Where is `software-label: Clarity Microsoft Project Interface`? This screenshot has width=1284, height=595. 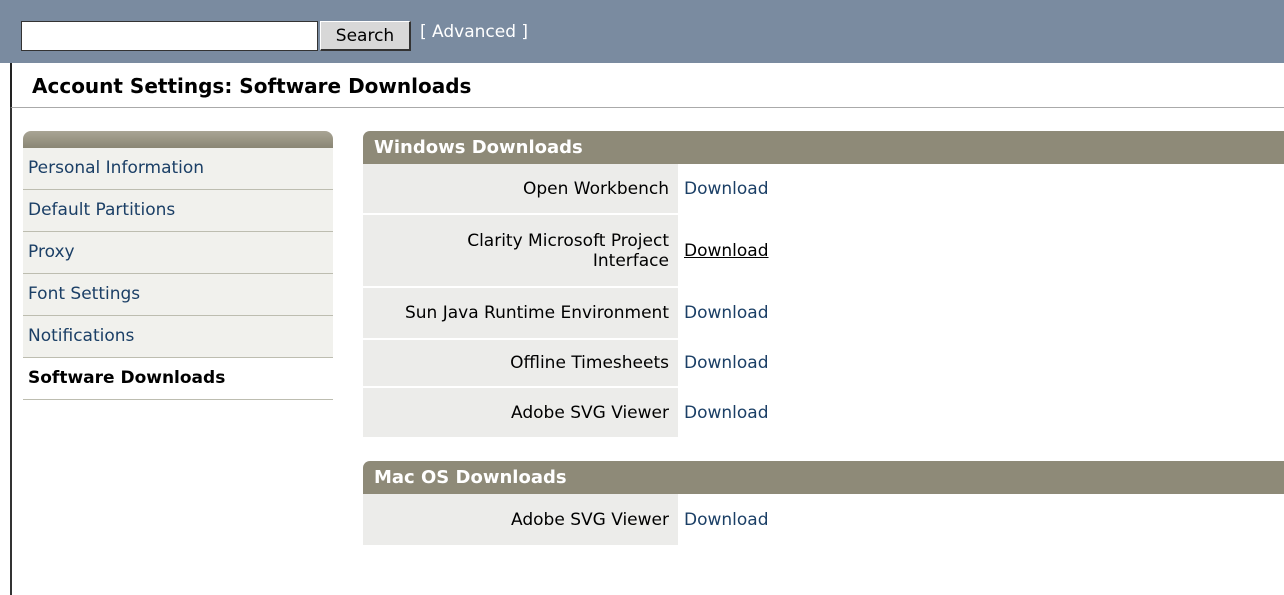 software-label: Clarity Microsoft Project Interface is located at coordinates (520, 250).